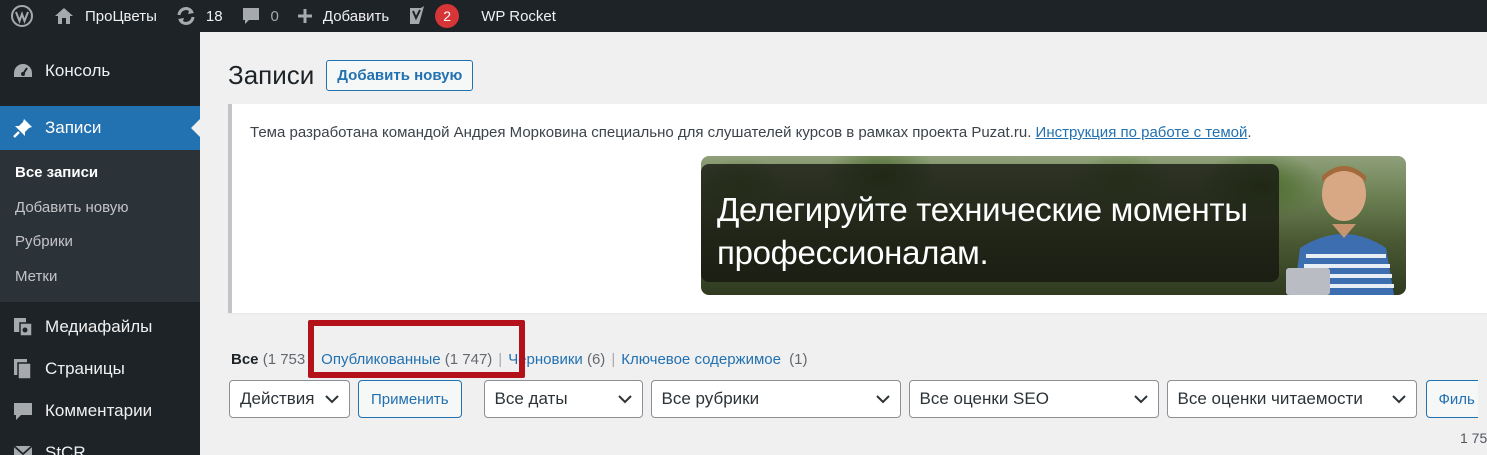 The image size is (1487, 455). Describe the element at coordinates (417, 15) in the screenshot. I see `yoast-icon` at that location.